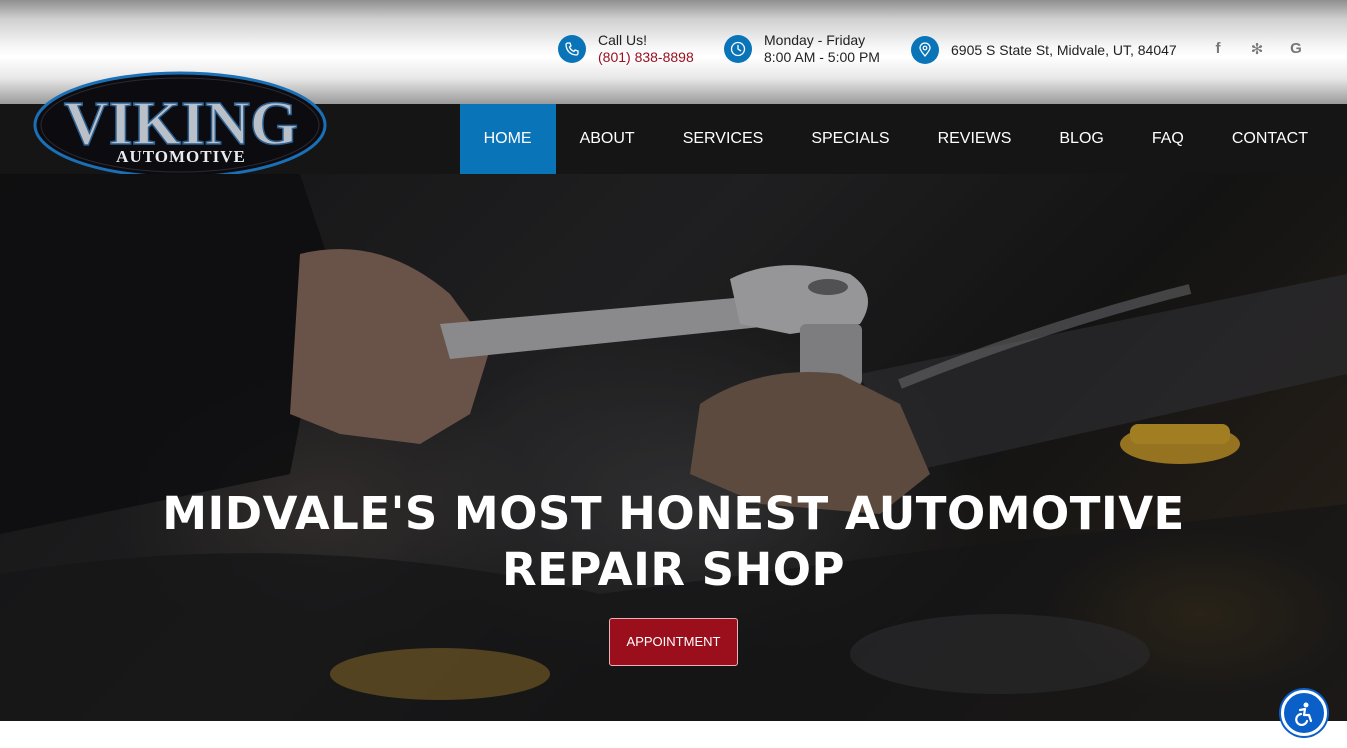  What do you see at coordinates (850, 139) in the screenshot?
I see `nav-specials: SPECIALS` at bounding box center [850, 139].